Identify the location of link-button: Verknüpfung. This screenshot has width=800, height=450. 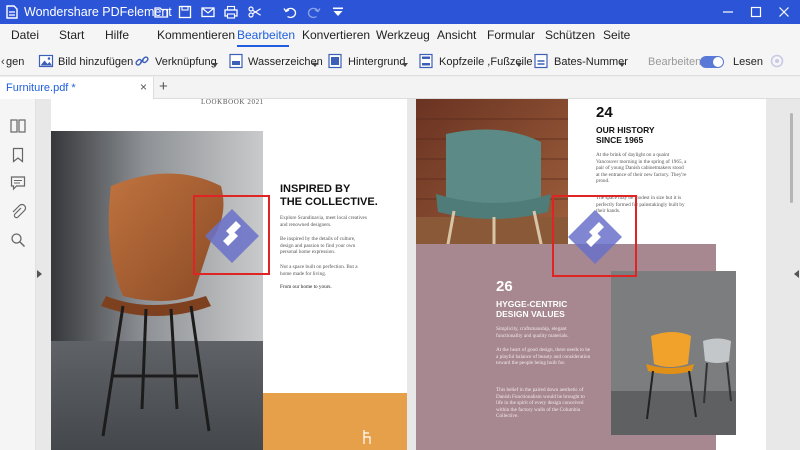
(186, 62).